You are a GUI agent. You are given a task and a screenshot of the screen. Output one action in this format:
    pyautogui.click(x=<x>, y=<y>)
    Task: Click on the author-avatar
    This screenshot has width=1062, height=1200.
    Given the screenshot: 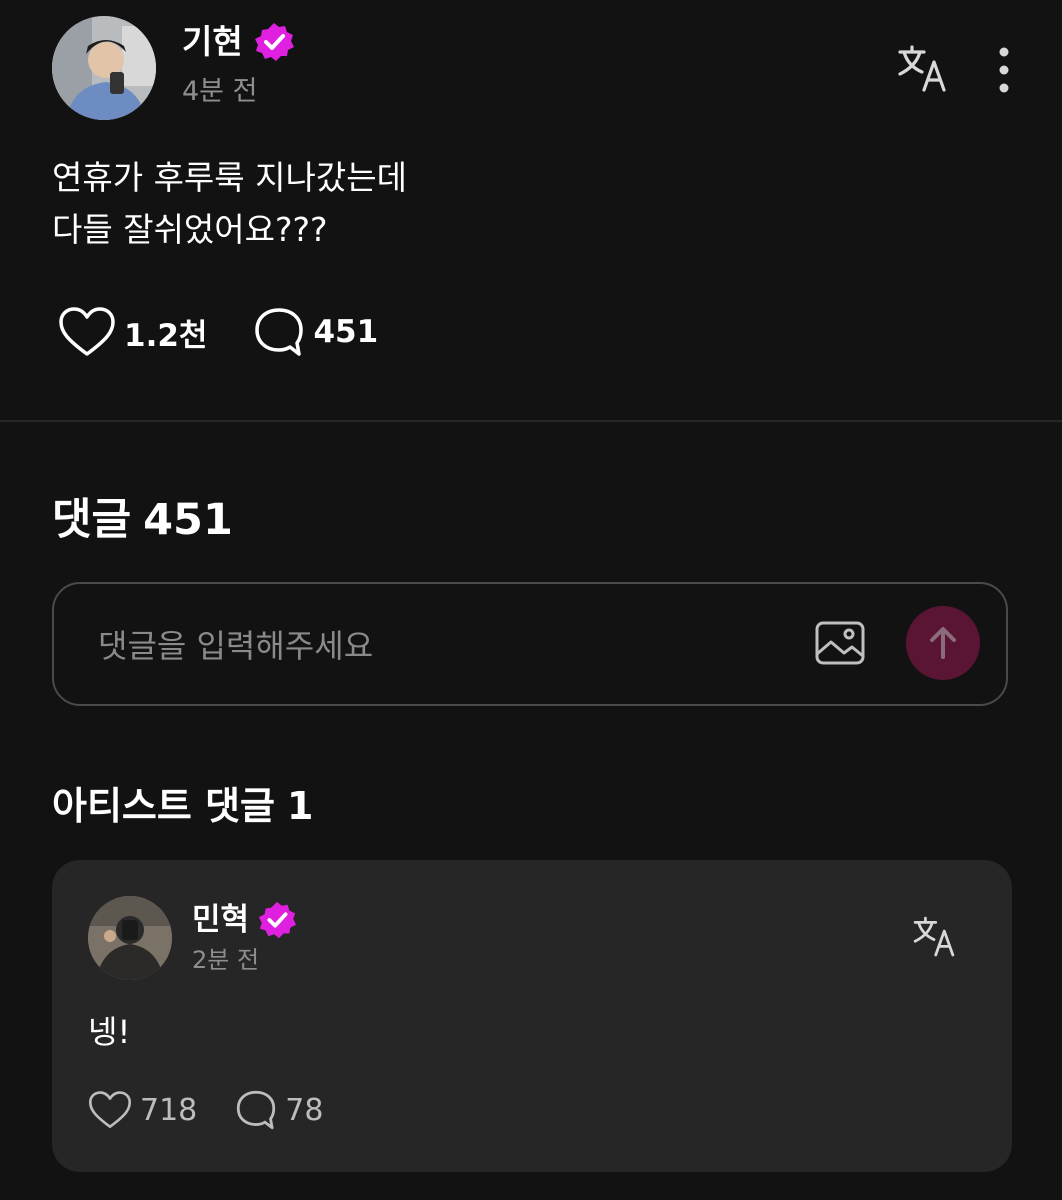 What is the action you would take?
    pyautogui.click(x=104, y=68)
    